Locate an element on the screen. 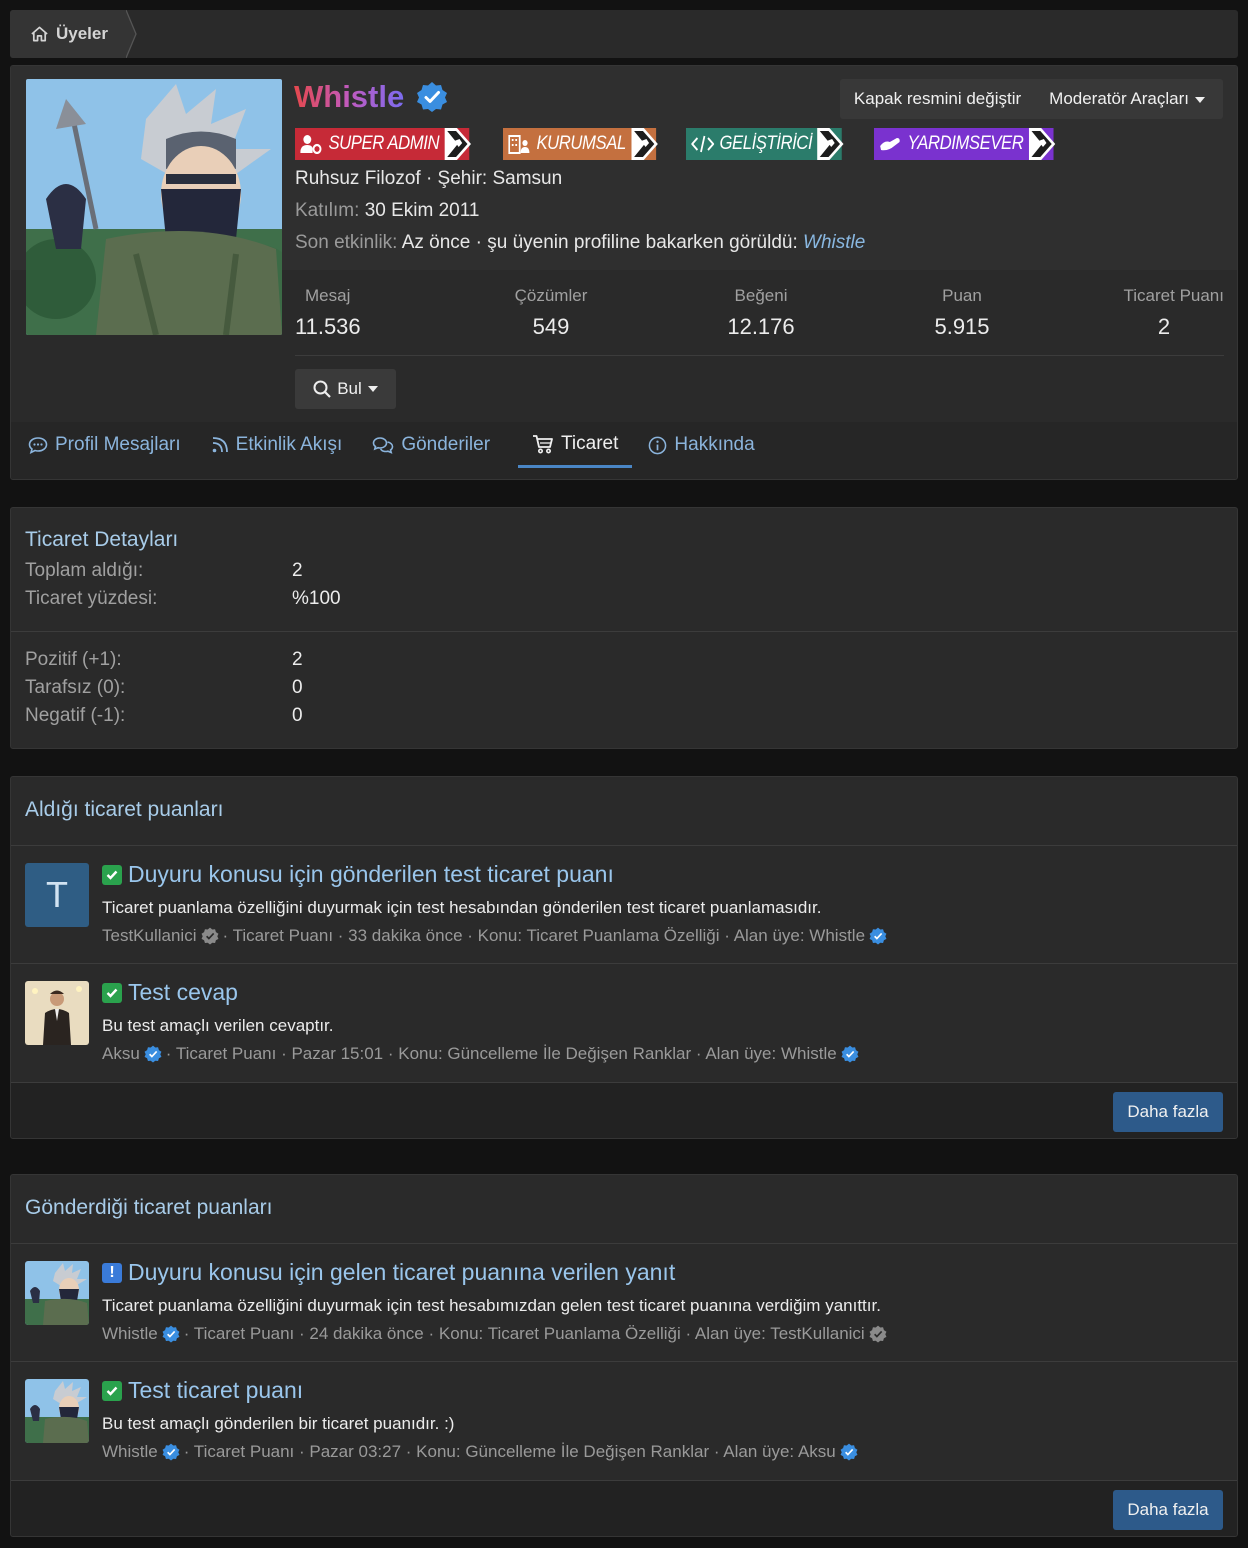 This screenshot has width=1248, height=1548. received-title: Aldığı ticaret puanları is located at coordinates (124, 809).